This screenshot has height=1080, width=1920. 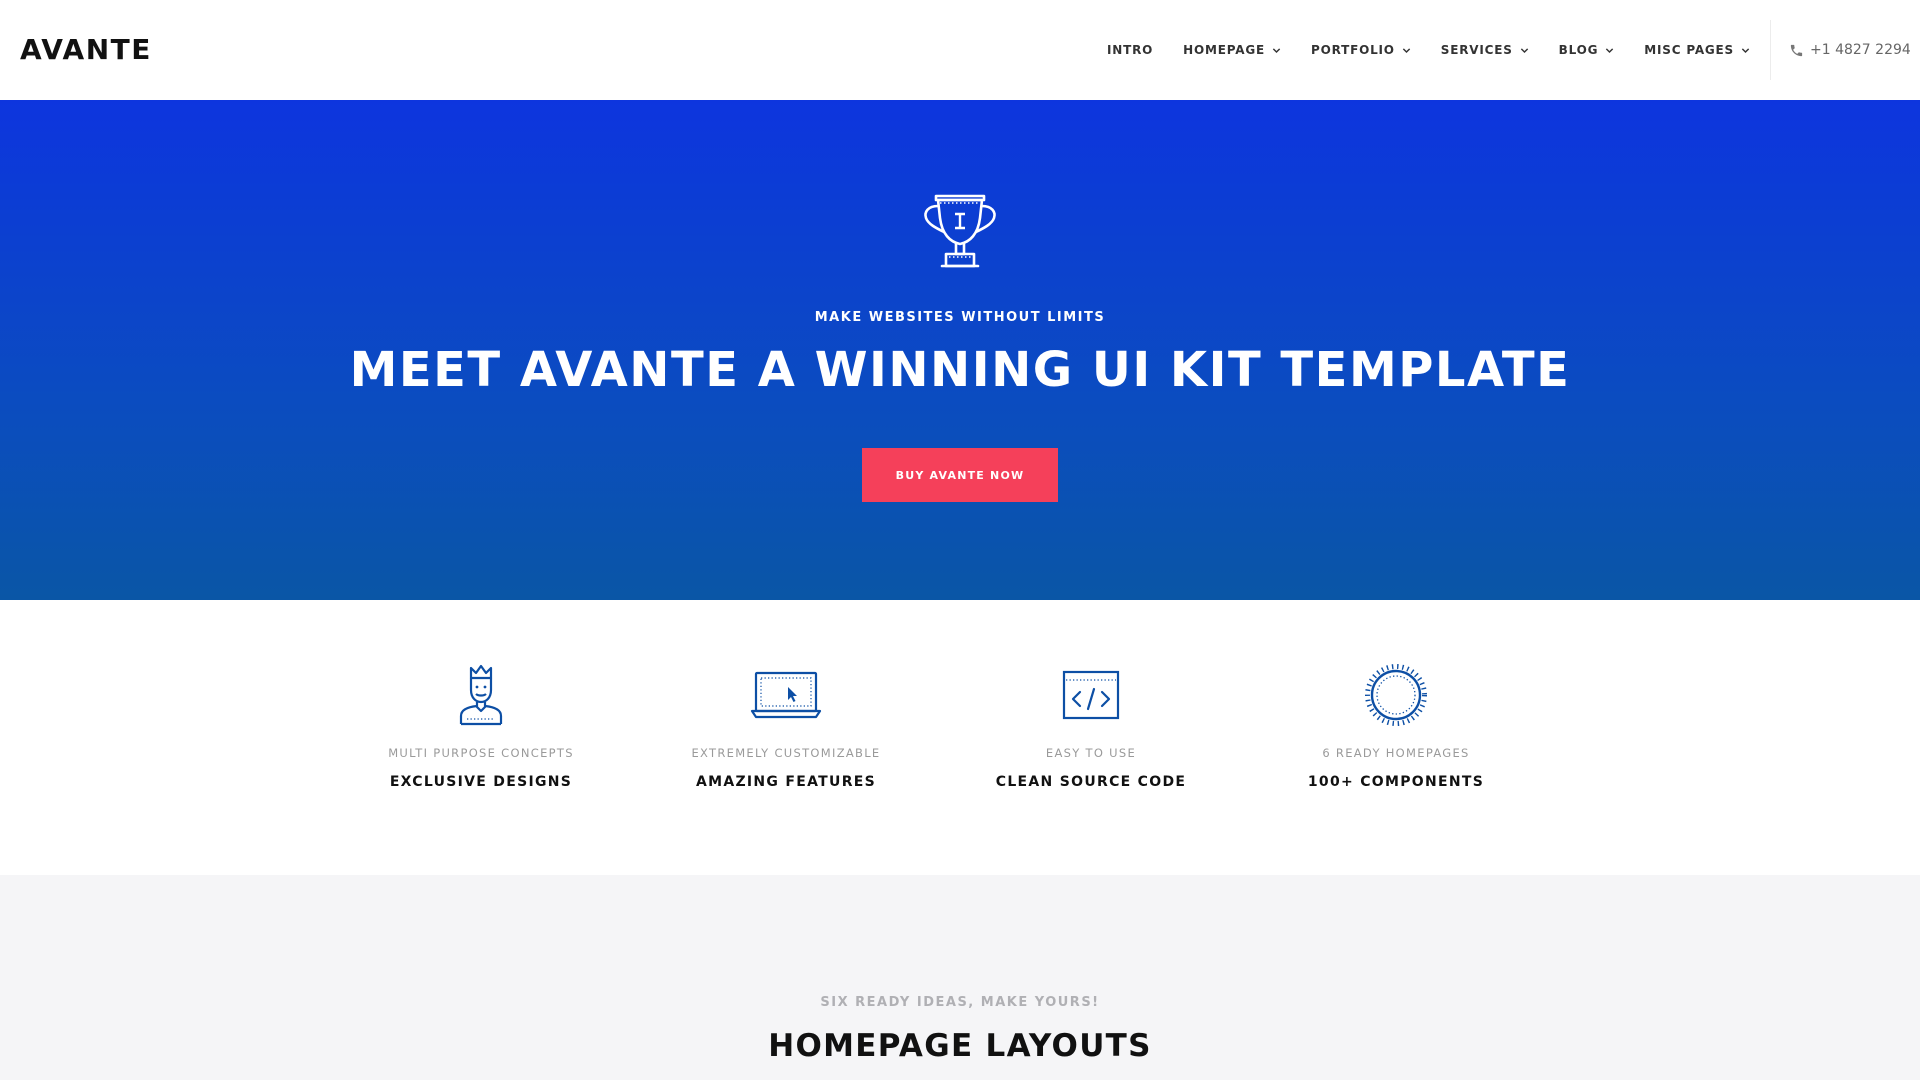 I want to click on hero-eyebrow: MAKE WEBSITES WITHOUT LIMITS, so click(x=960, y=317).